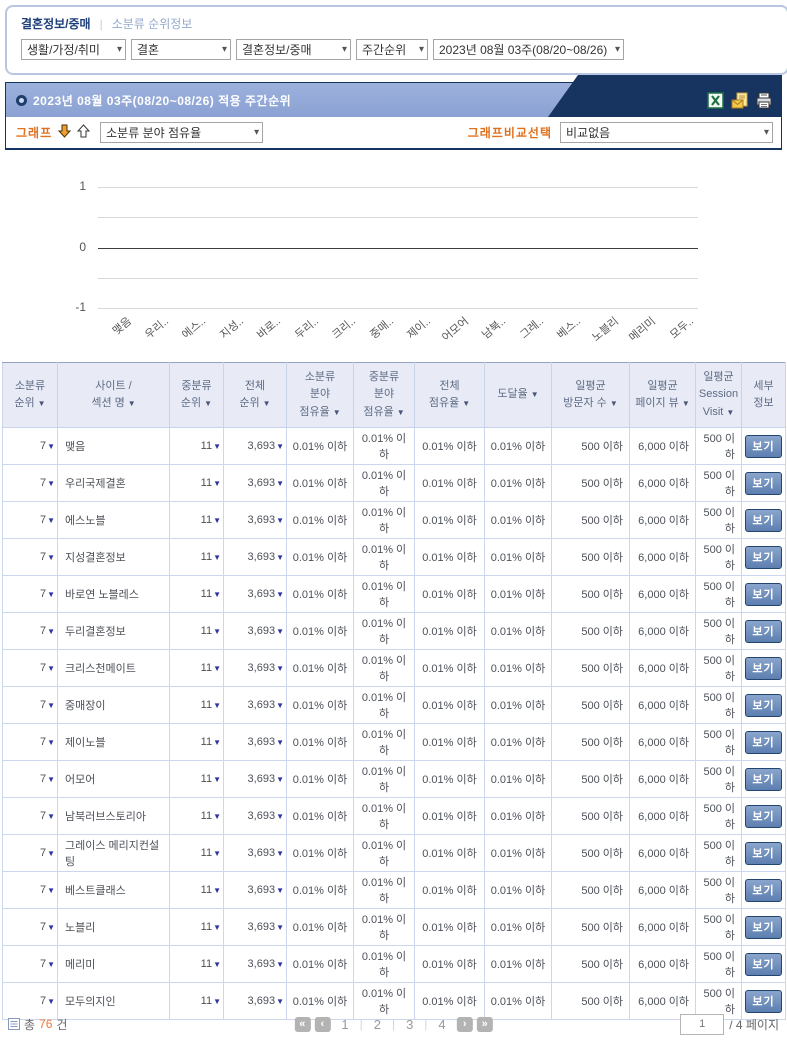  What do you see at coordinates (377, 1024) in the screenshot?
I see `page-number-2: 2` at bounding box center [377, 1024].